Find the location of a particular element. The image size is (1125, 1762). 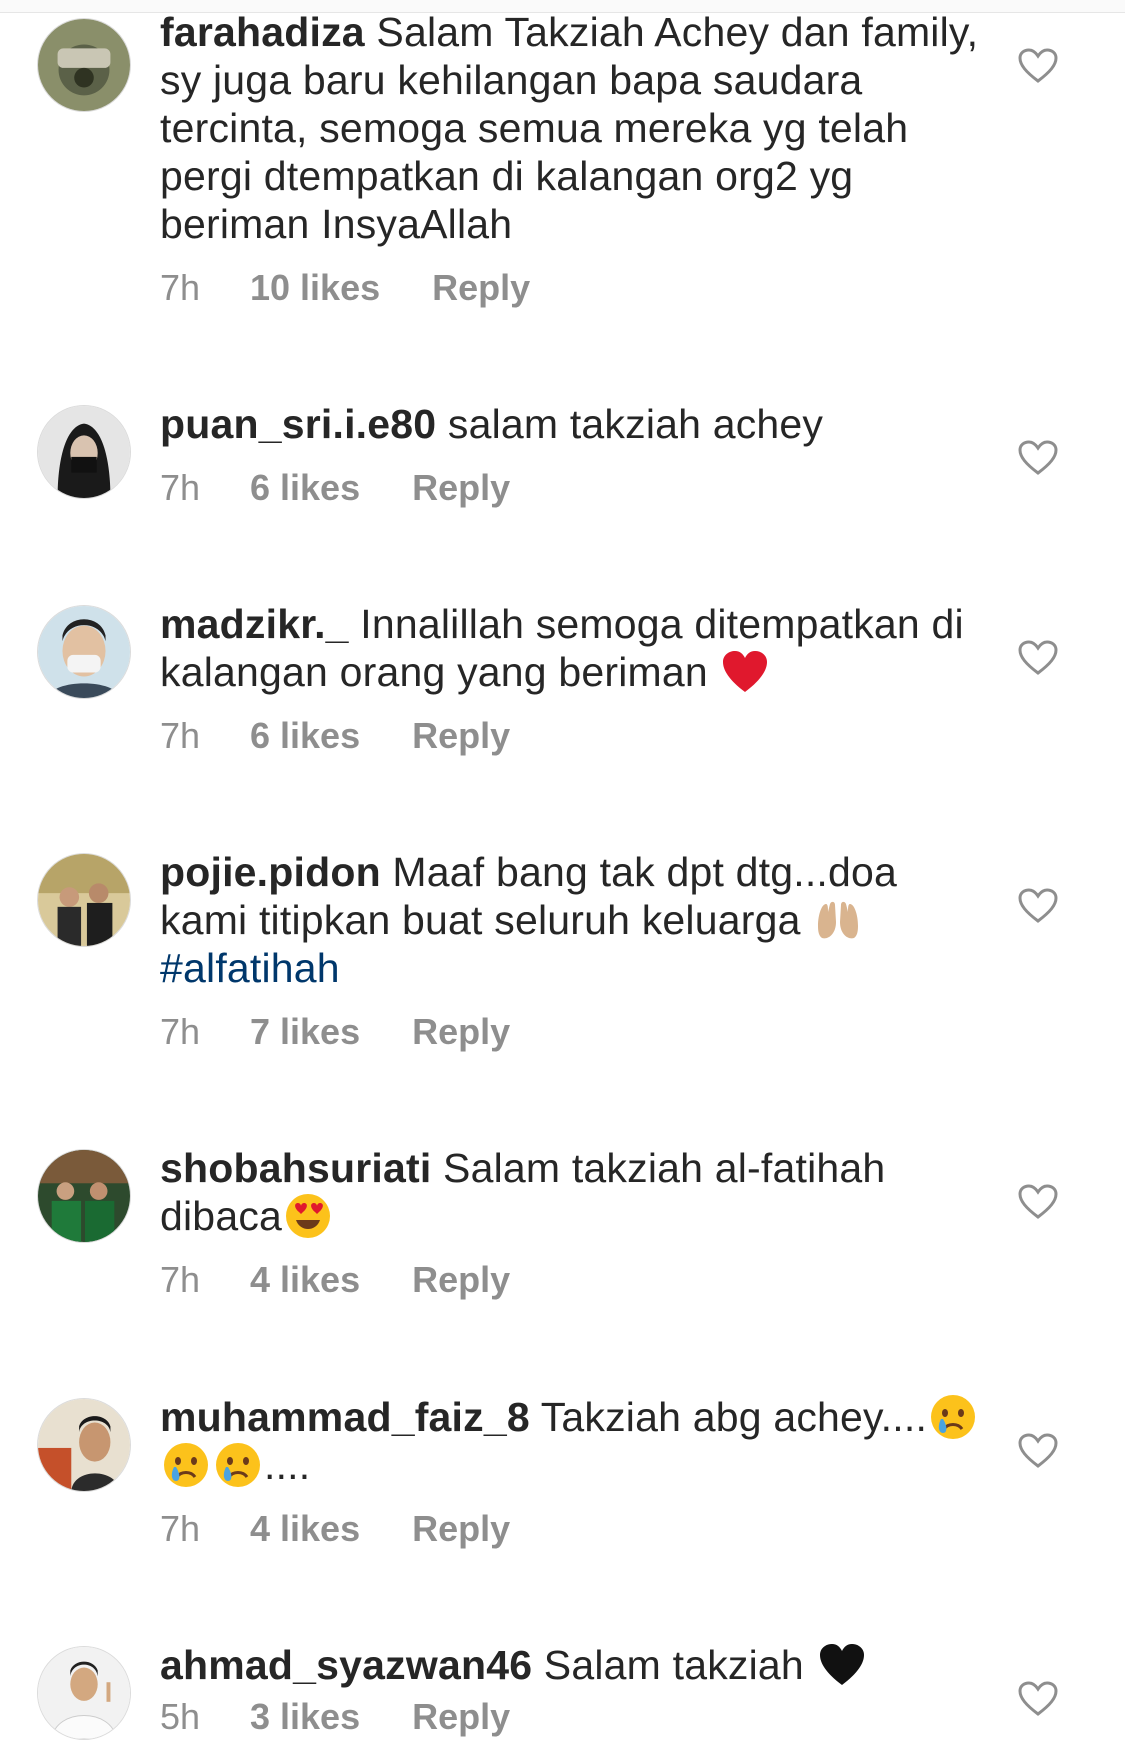

comment-text: puan_sri.i.e80 salam takziah achey is located at coordinates (570, 424).